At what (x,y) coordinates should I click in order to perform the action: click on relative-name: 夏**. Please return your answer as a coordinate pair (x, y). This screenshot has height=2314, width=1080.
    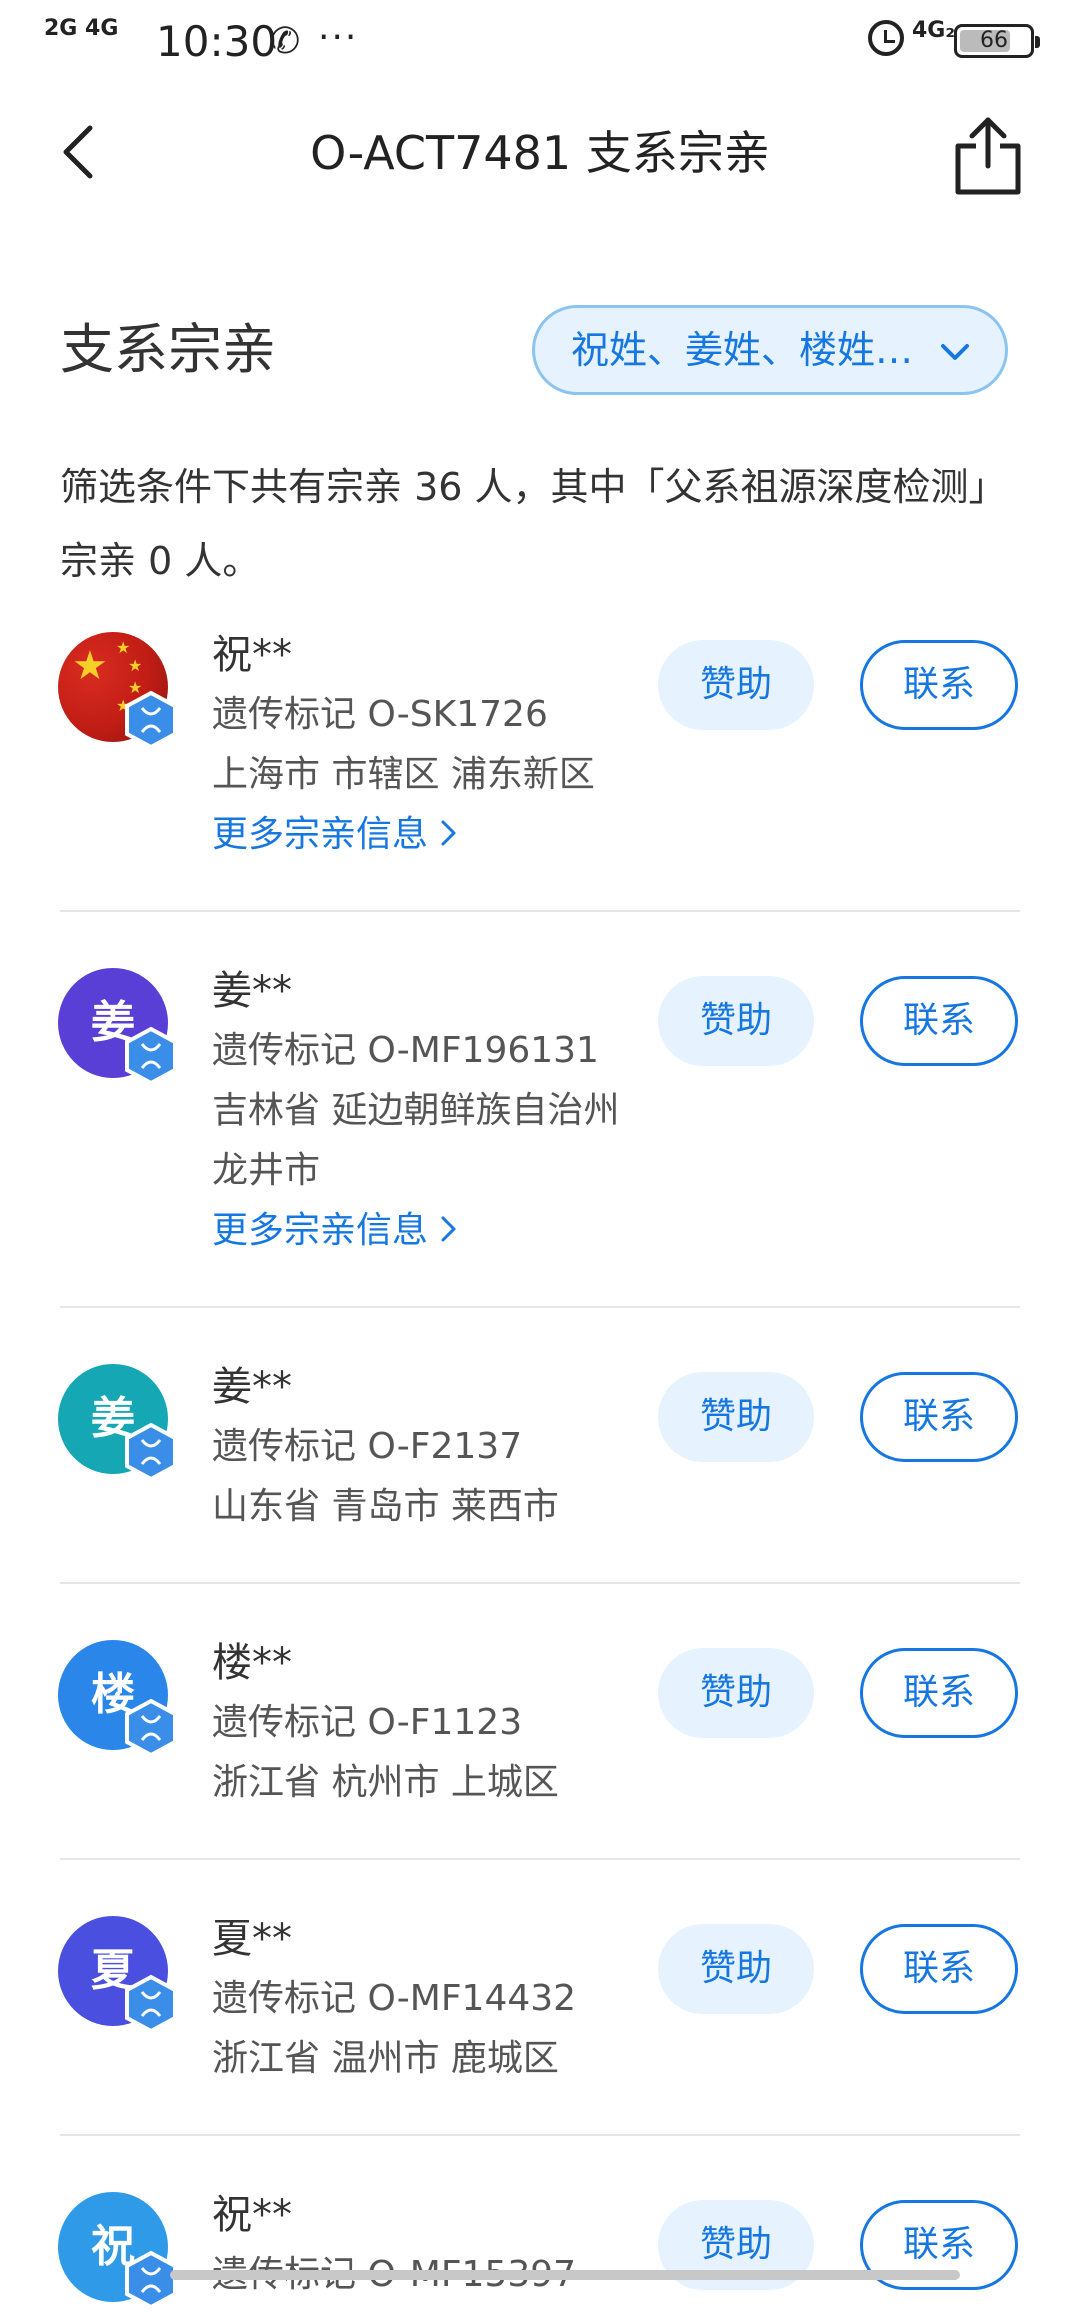
    Looking at the image, I should click on (252, 1939).